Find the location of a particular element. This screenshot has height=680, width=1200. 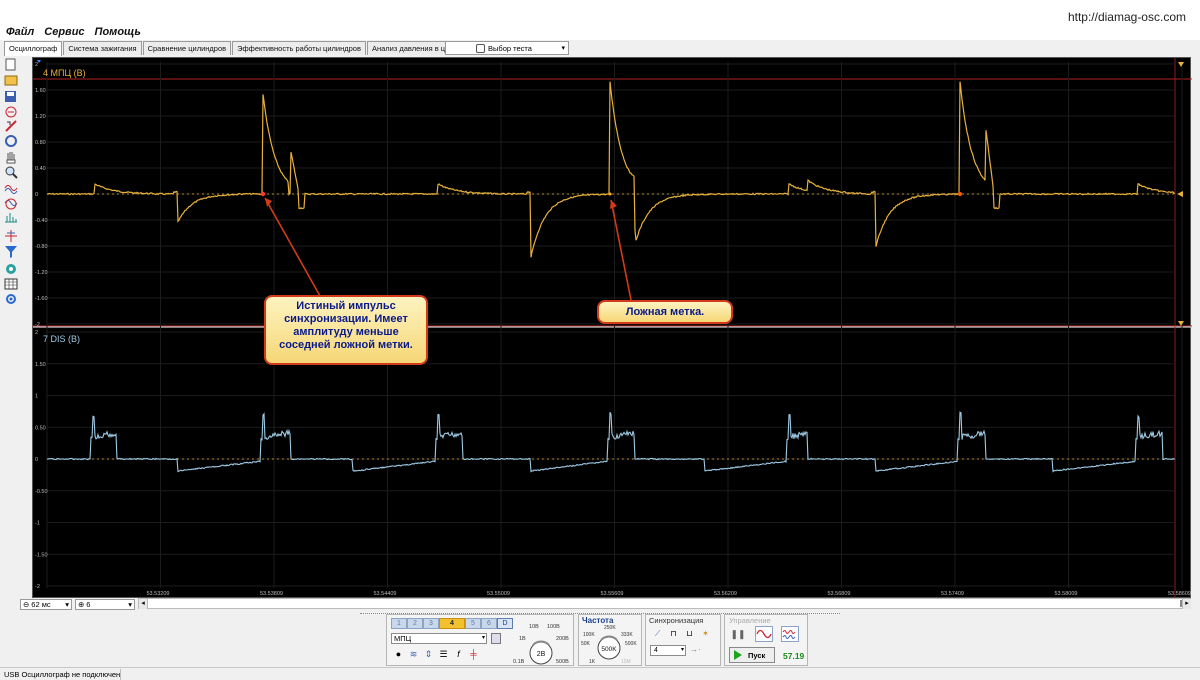

sync-modes: ⟋ ⊓ ⊔ ✶ is located at coordinates (684, 633).